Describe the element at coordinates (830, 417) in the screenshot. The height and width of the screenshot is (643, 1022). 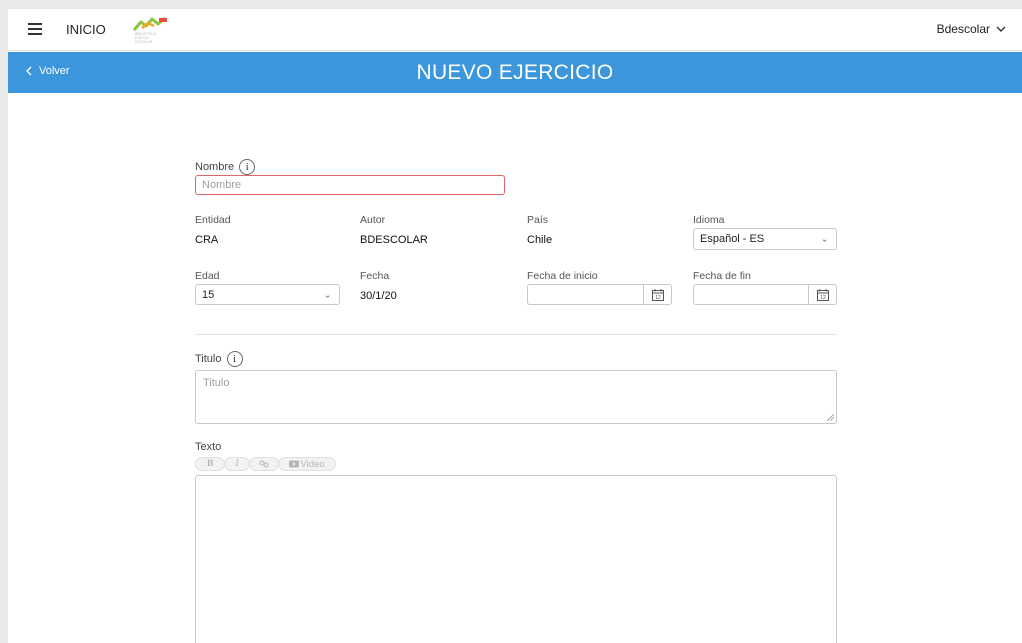
I see `resize-grip-icon` at that location.